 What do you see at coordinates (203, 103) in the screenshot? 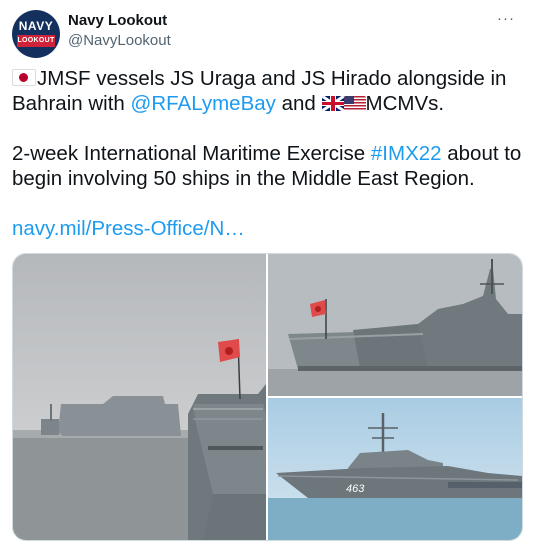
I see `mention-link: @RFALymeBay` at bounding box center [203, 103].